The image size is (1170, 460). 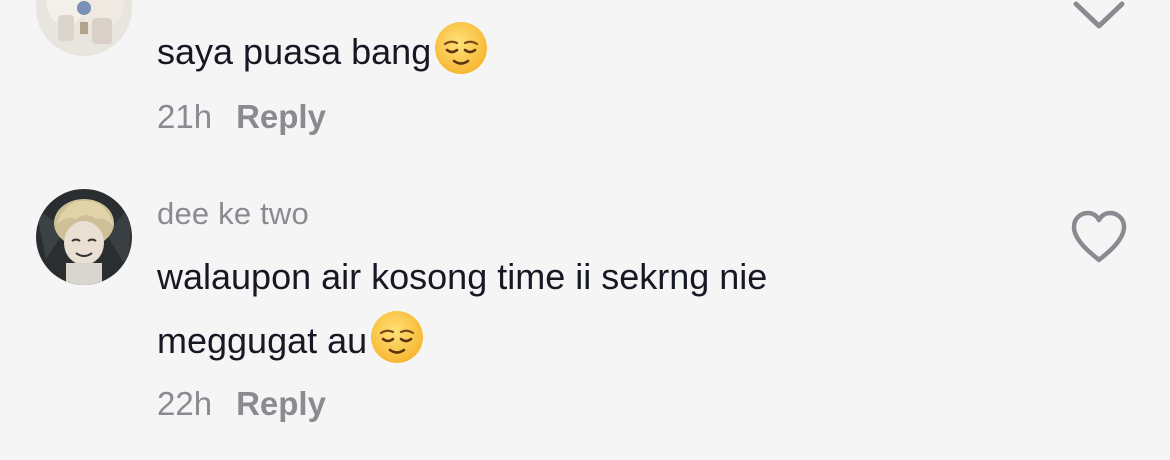 I want to click on comment-time: 22h, so click(x=185, y=403).